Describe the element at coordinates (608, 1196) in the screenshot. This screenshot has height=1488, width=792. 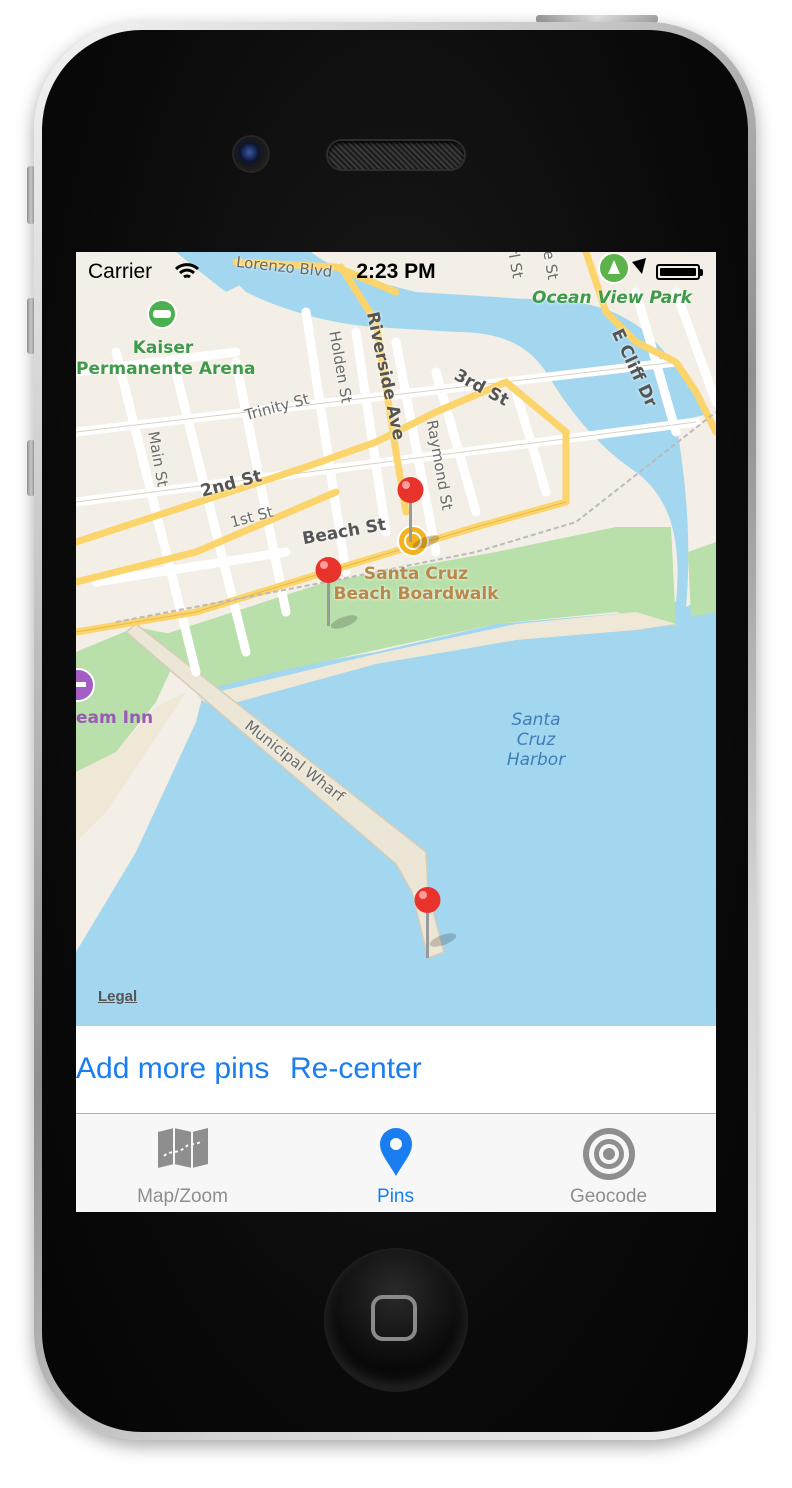
I see `tab-label: Geocode` at that location.